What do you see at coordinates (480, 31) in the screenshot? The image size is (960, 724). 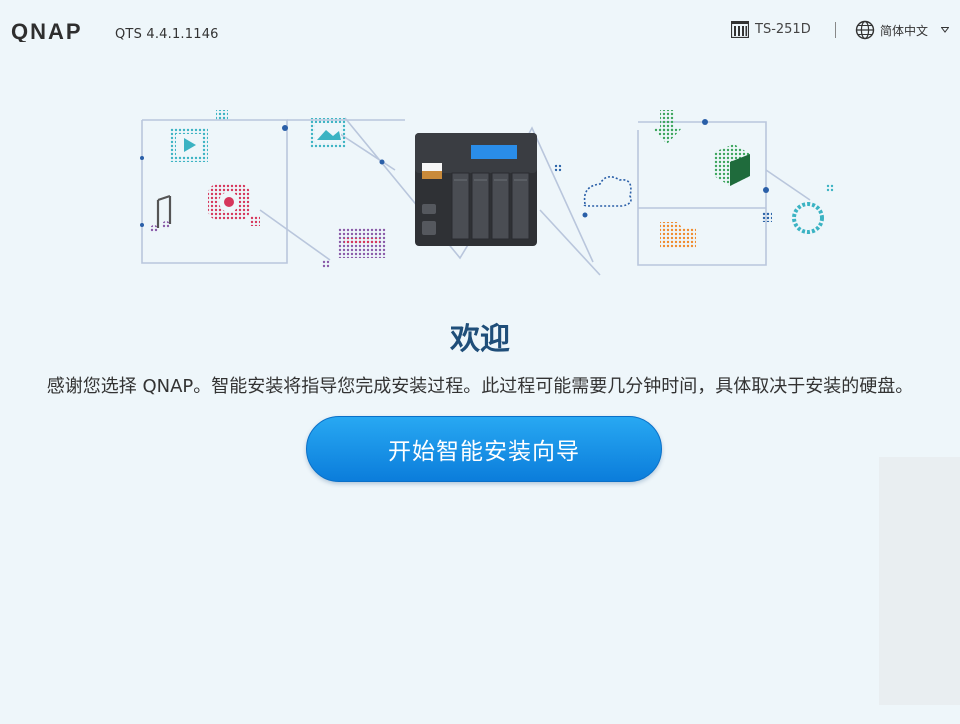 I see `header-bar: QNAP QTS 4.4.1.1146 TS-251D 简体中文` at bounding box center [480, 31].